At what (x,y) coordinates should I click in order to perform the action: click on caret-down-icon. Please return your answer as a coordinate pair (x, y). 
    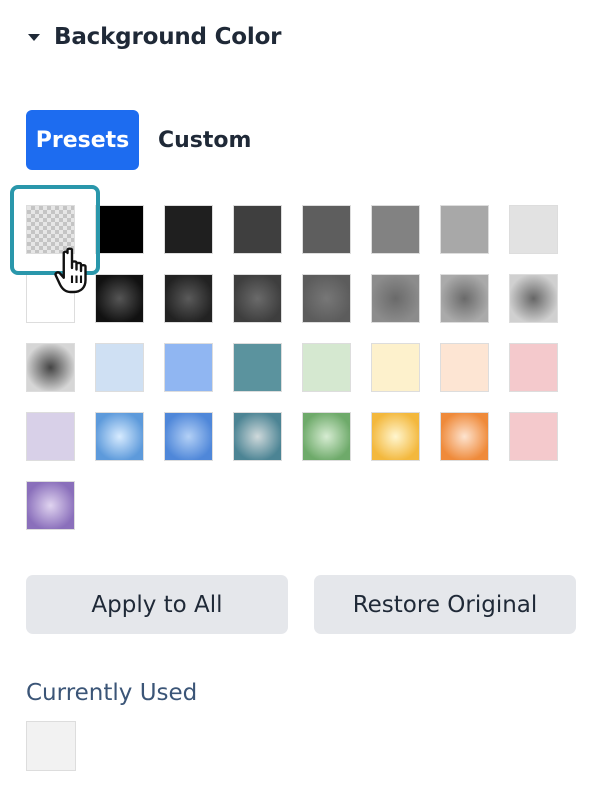
    Looking at the image, I should click on (34, 37).